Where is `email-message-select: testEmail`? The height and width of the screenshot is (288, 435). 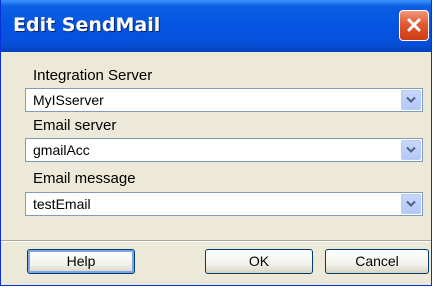
email-message-select: testEmail is located at coordinates (224, 204).